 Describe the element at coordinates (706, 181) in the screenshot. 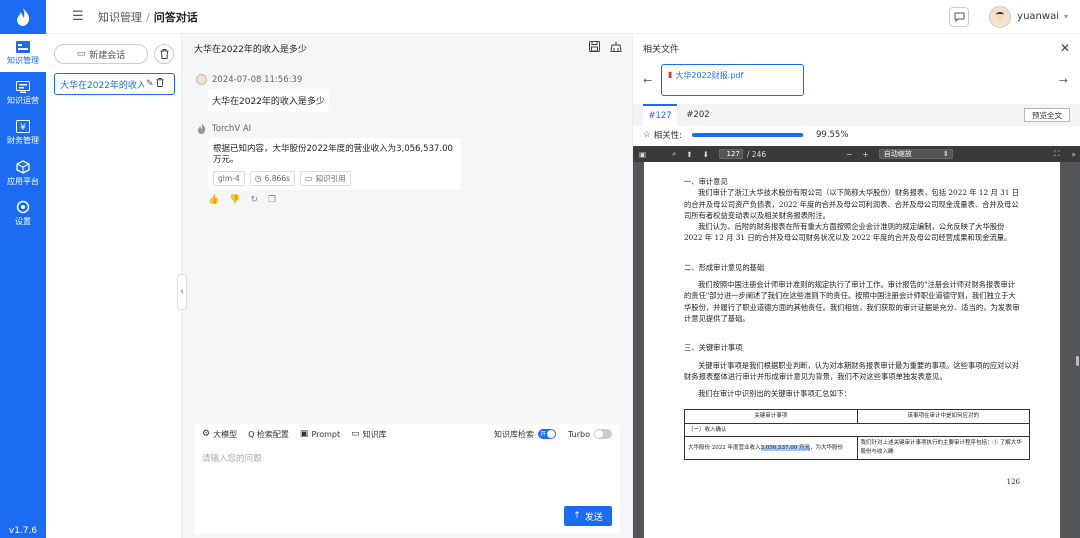

I see `pdf-section-title: 一、审计意见` at that location.